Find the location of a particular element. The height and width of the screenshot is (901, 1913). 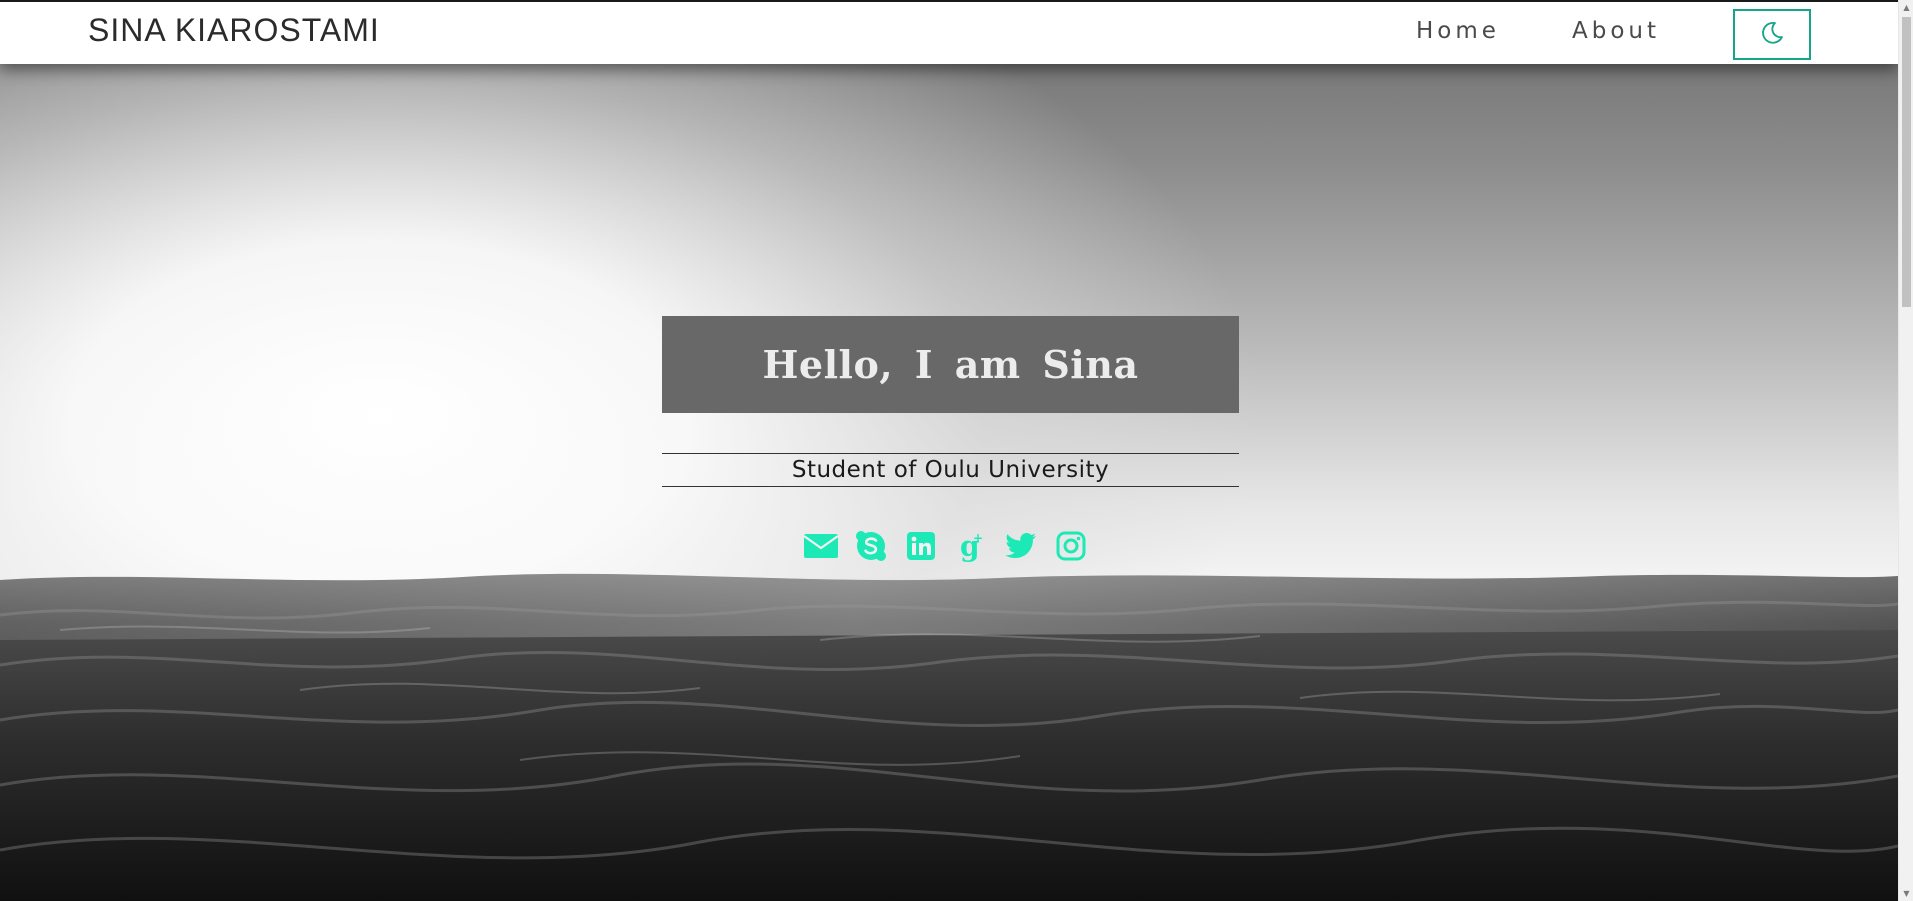

skype-icon is located at coordinates (871, 546).